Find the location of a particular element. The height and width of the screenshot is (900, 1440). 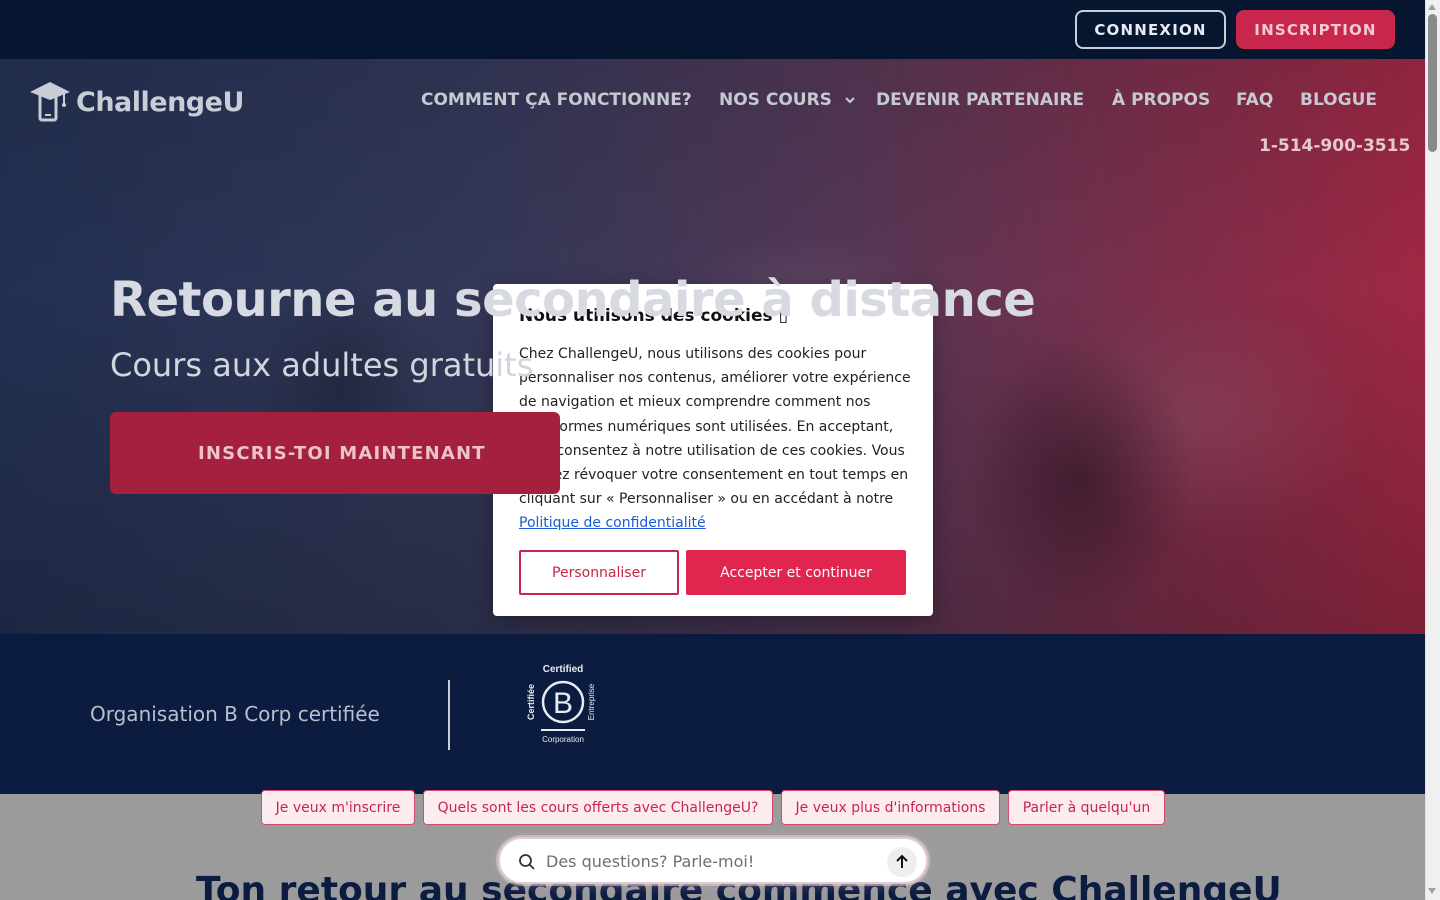

login-button: CONNEXION is located at coordinates (1150, 29).